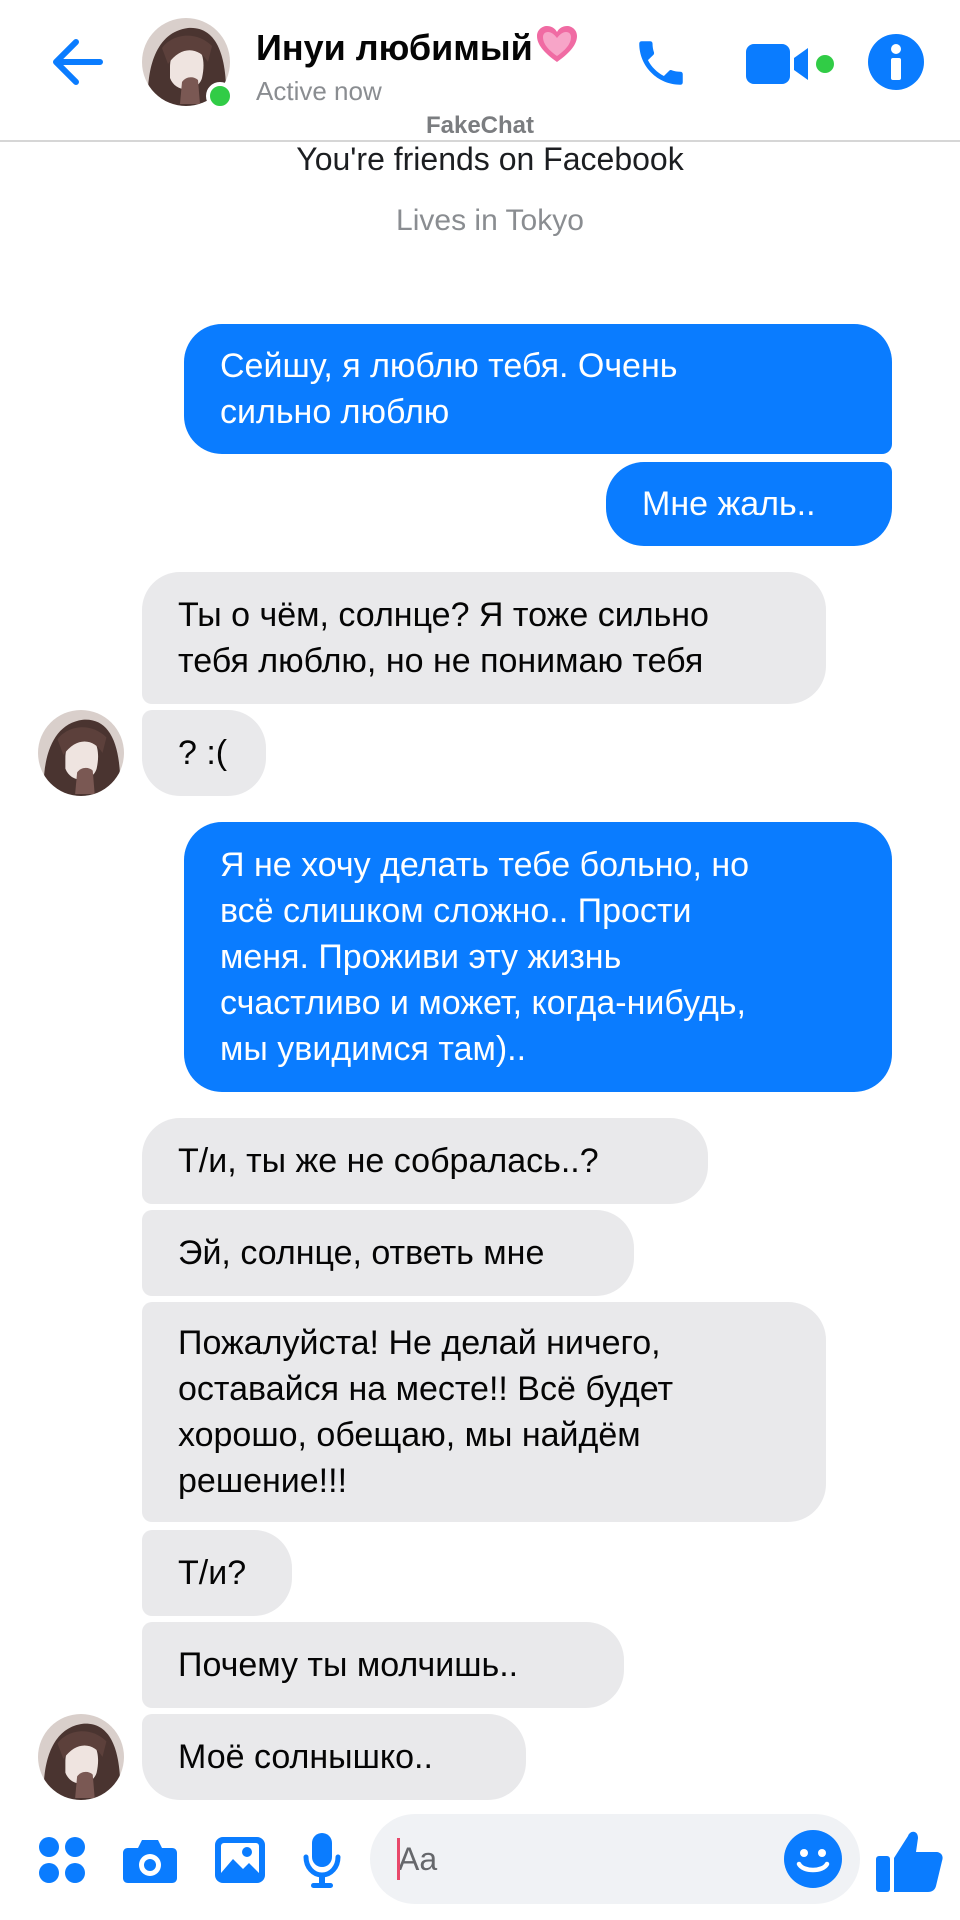 The image size is (960, 1920). Describe the element at coordinates (480, 125) in the screenshot. I see `watermark: FakeChat` at that location.